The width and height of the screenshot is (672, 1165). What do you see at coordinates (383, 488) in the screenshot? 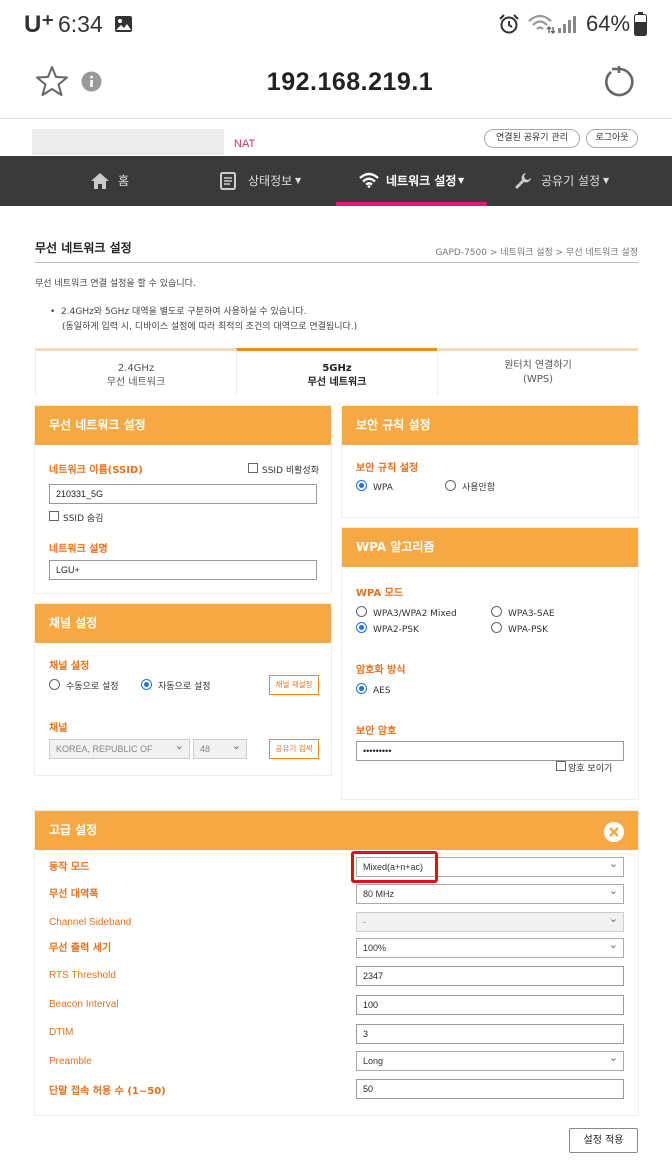
I see `wpa-label: WPA` at bounding box center [383, 488].